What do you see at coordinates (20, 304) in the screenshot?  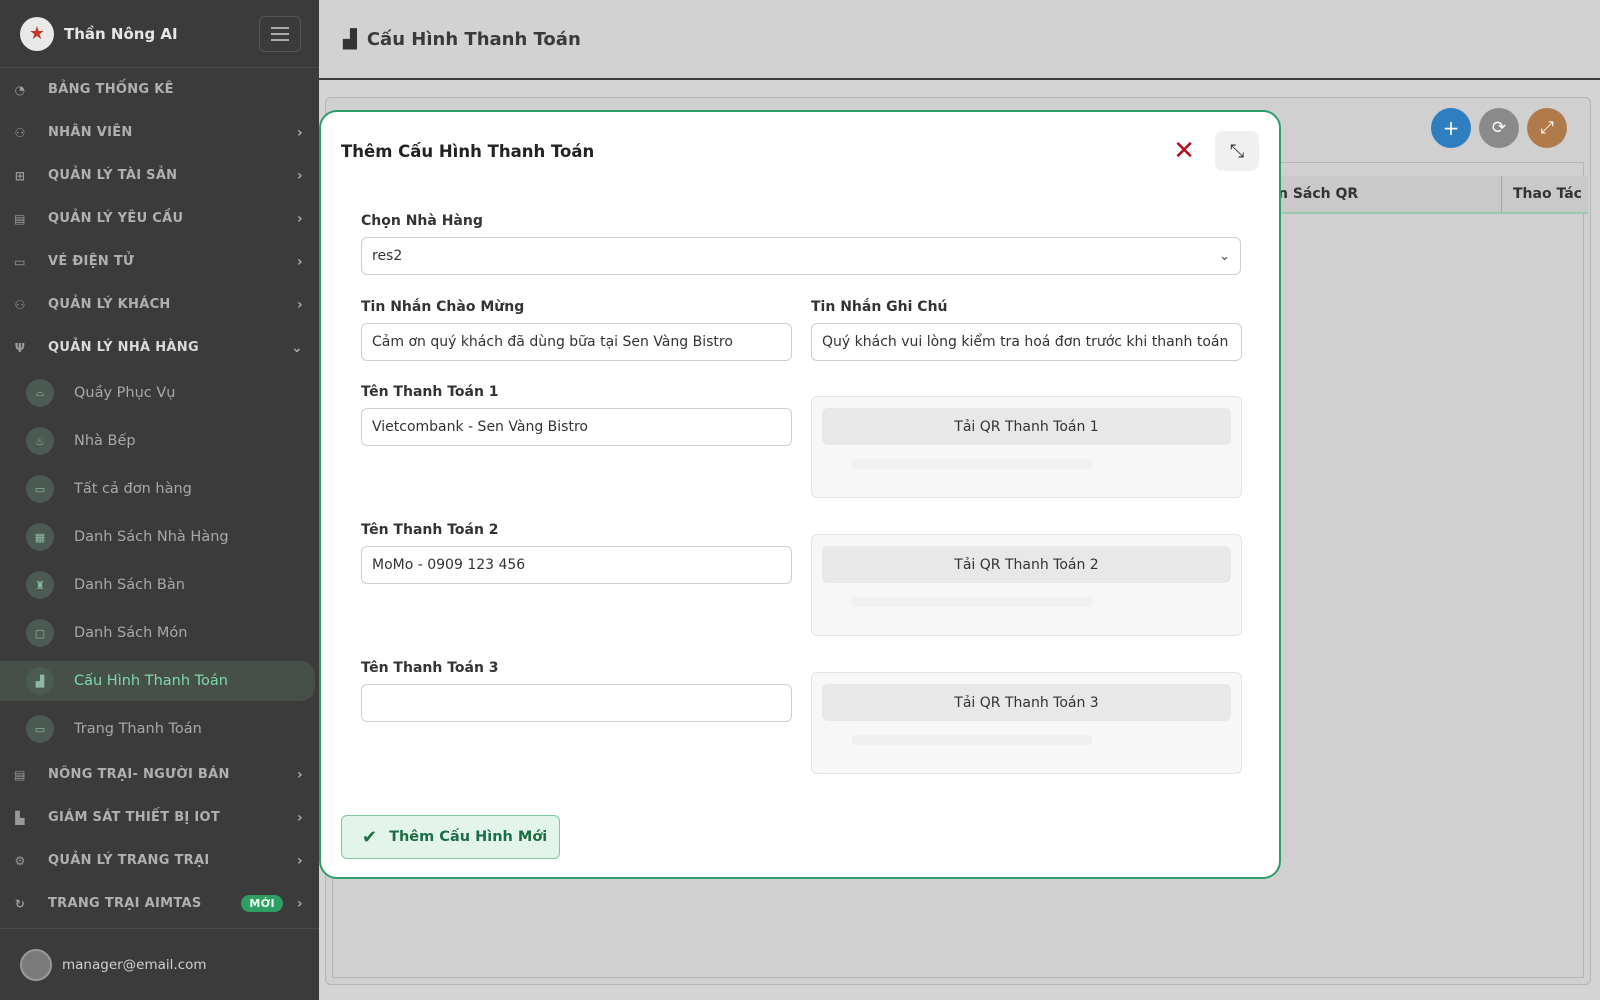 I see `guests-icon: ⚇` at bounding box center [20, 304].